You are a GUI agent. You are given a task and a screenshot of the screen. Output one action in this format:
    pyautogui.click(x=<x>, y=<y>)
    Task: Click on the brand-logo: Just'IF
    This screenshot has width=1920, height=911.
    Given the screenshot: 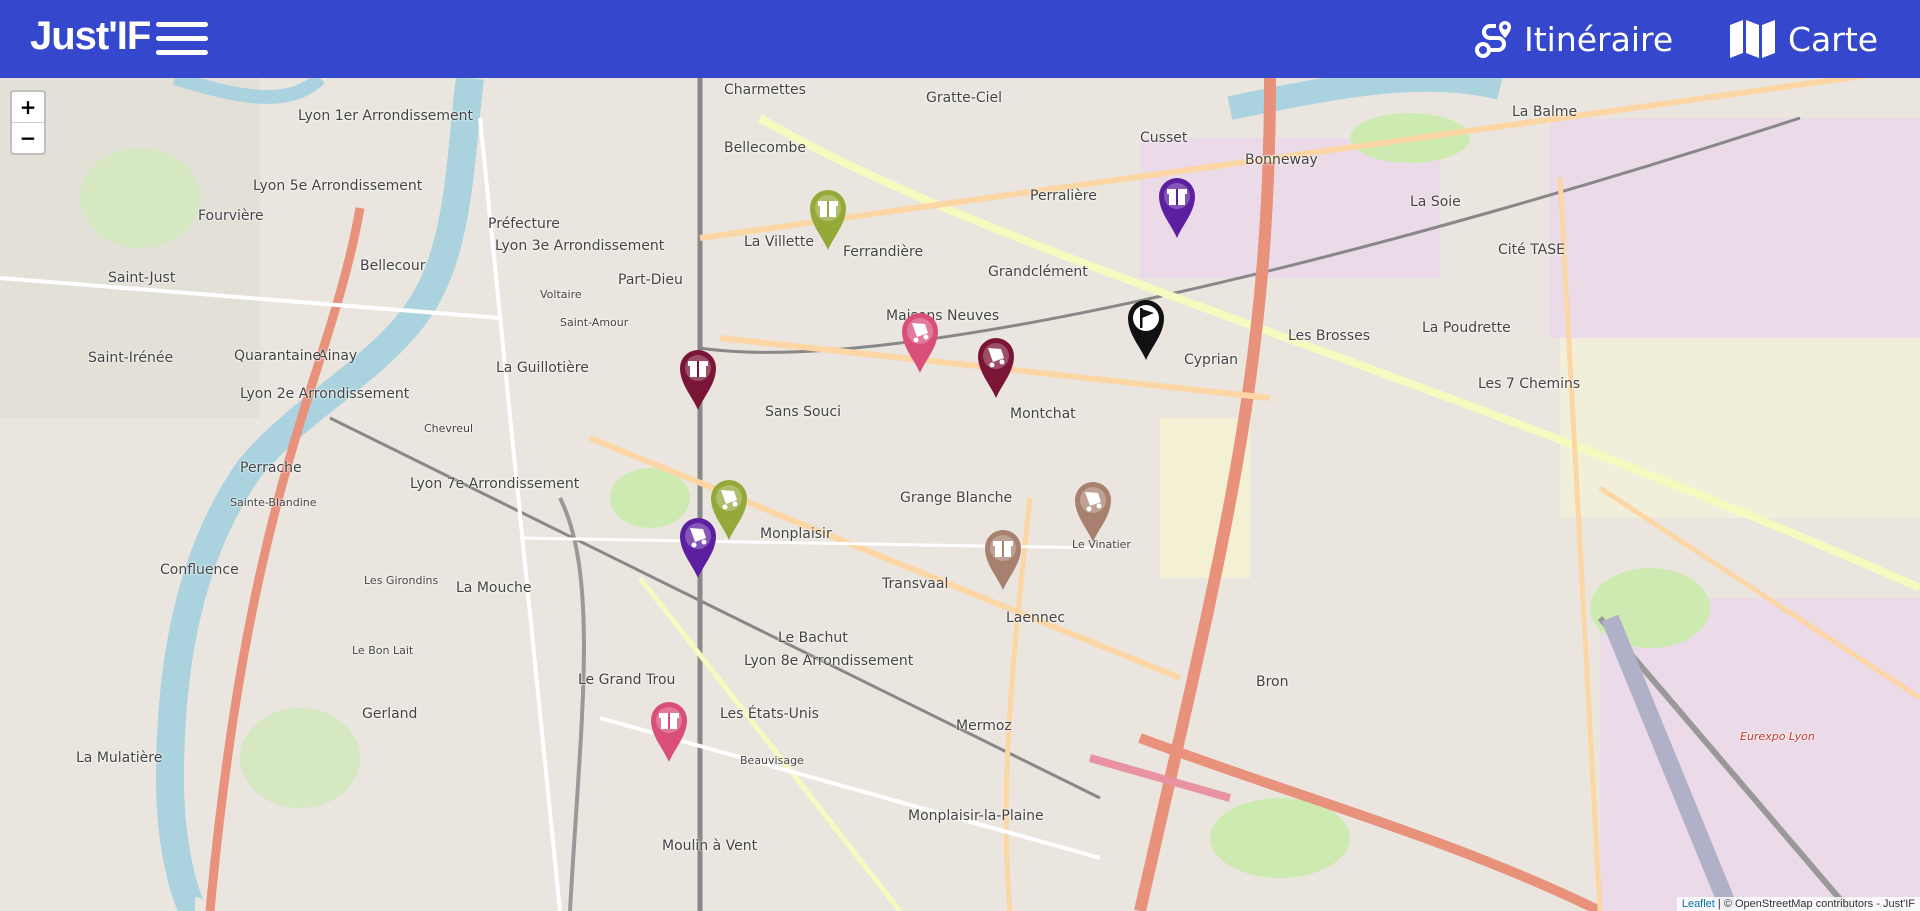 What is the action you would take?
    pyautogui.click(x=90, y=36)
    